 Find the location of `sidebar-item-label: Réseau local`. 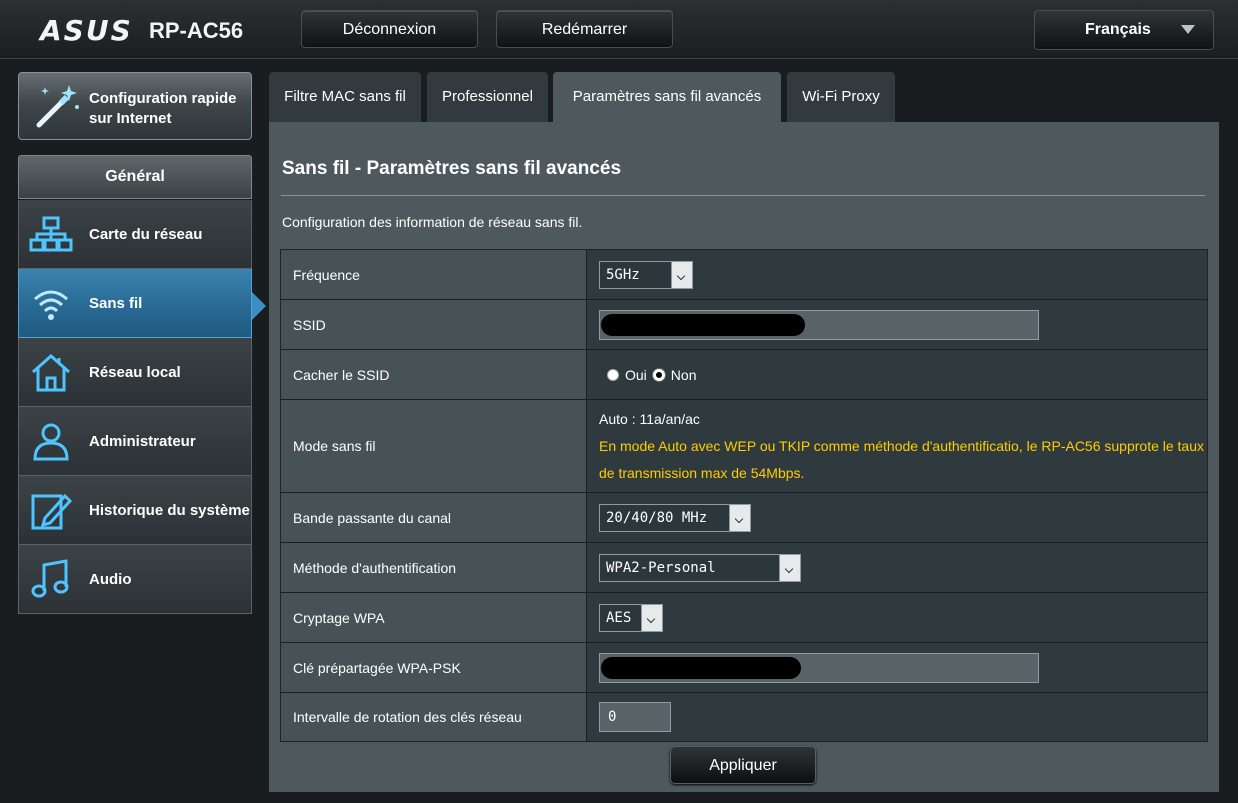

sidebar-item-label: Réseau local is located at coordinates (135, 372).